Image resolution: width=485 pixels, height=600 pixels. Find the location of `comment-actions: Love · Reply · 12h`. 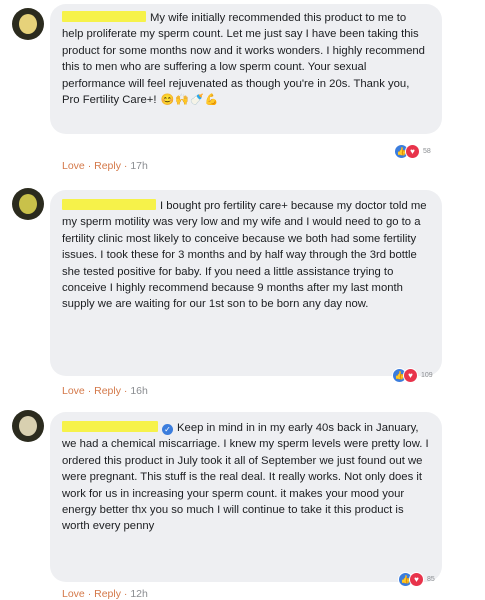

comment-actions: Love · Reply · 12h is located at coordinates (105, 594).